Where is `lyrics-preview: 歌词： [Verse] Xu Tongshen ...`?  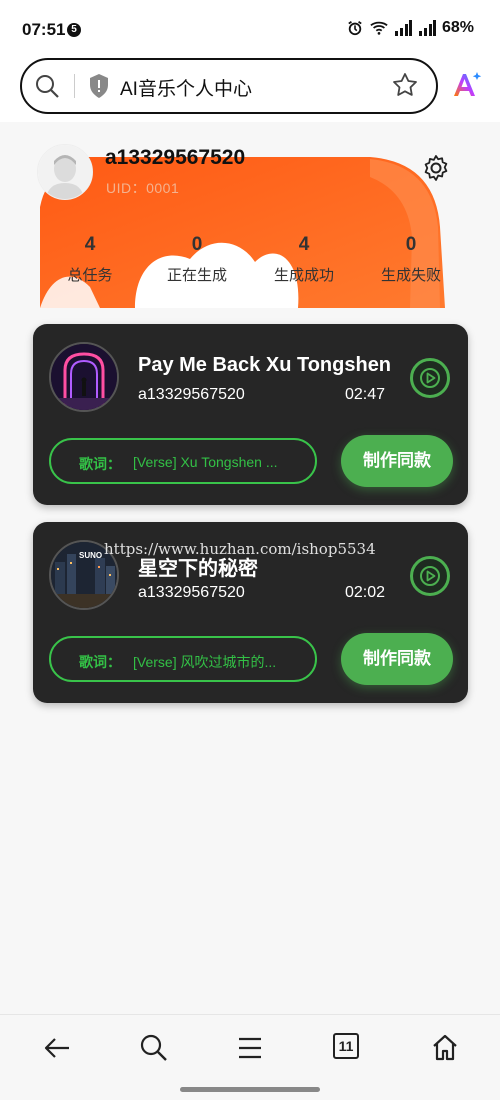
lyrics-preview: 歌词： [Verse] Xu Tongshen ... is located at coordinates (183, 461).